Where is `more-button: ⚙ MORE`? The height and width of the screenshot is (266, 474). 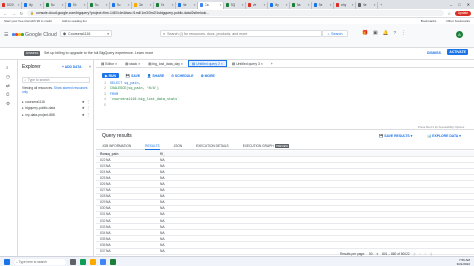
more-button: ⚙ MORE is located at coordinates (208, 76).